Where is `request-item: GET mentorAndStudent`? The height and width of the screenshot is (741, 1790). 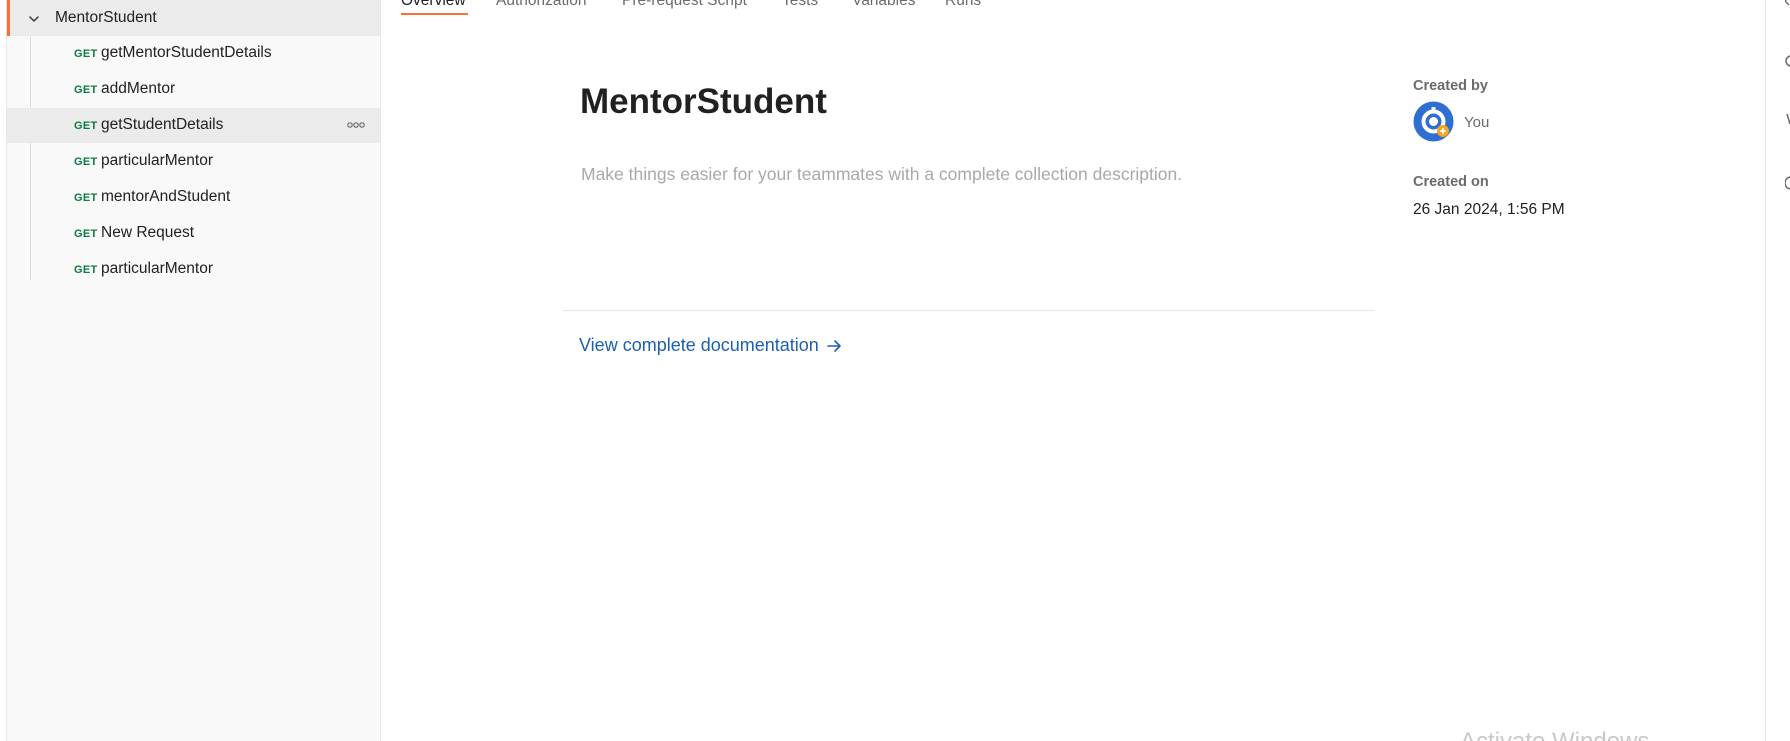 request-item: GET mentorAndStudent is located at coordinates (193, 197).